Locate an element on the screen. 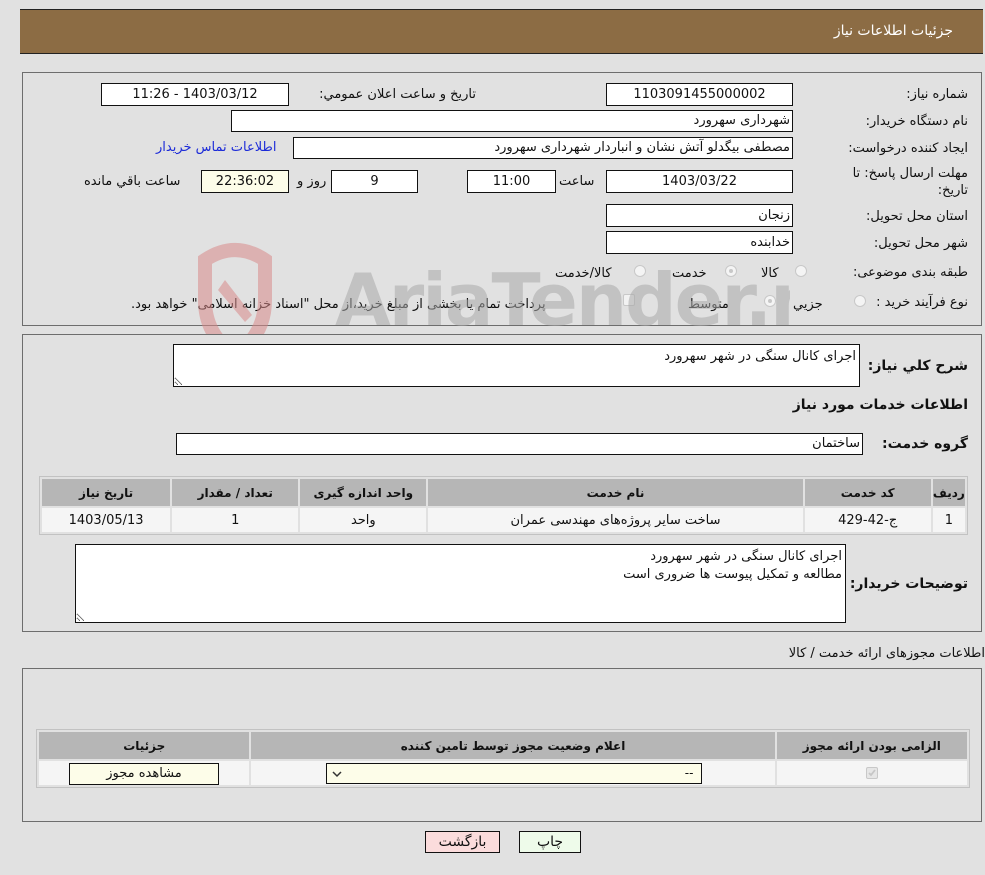 This screenshot has width=985, height=875. city-label: شهر محل تحویل: is located at coordinates (920, 243).